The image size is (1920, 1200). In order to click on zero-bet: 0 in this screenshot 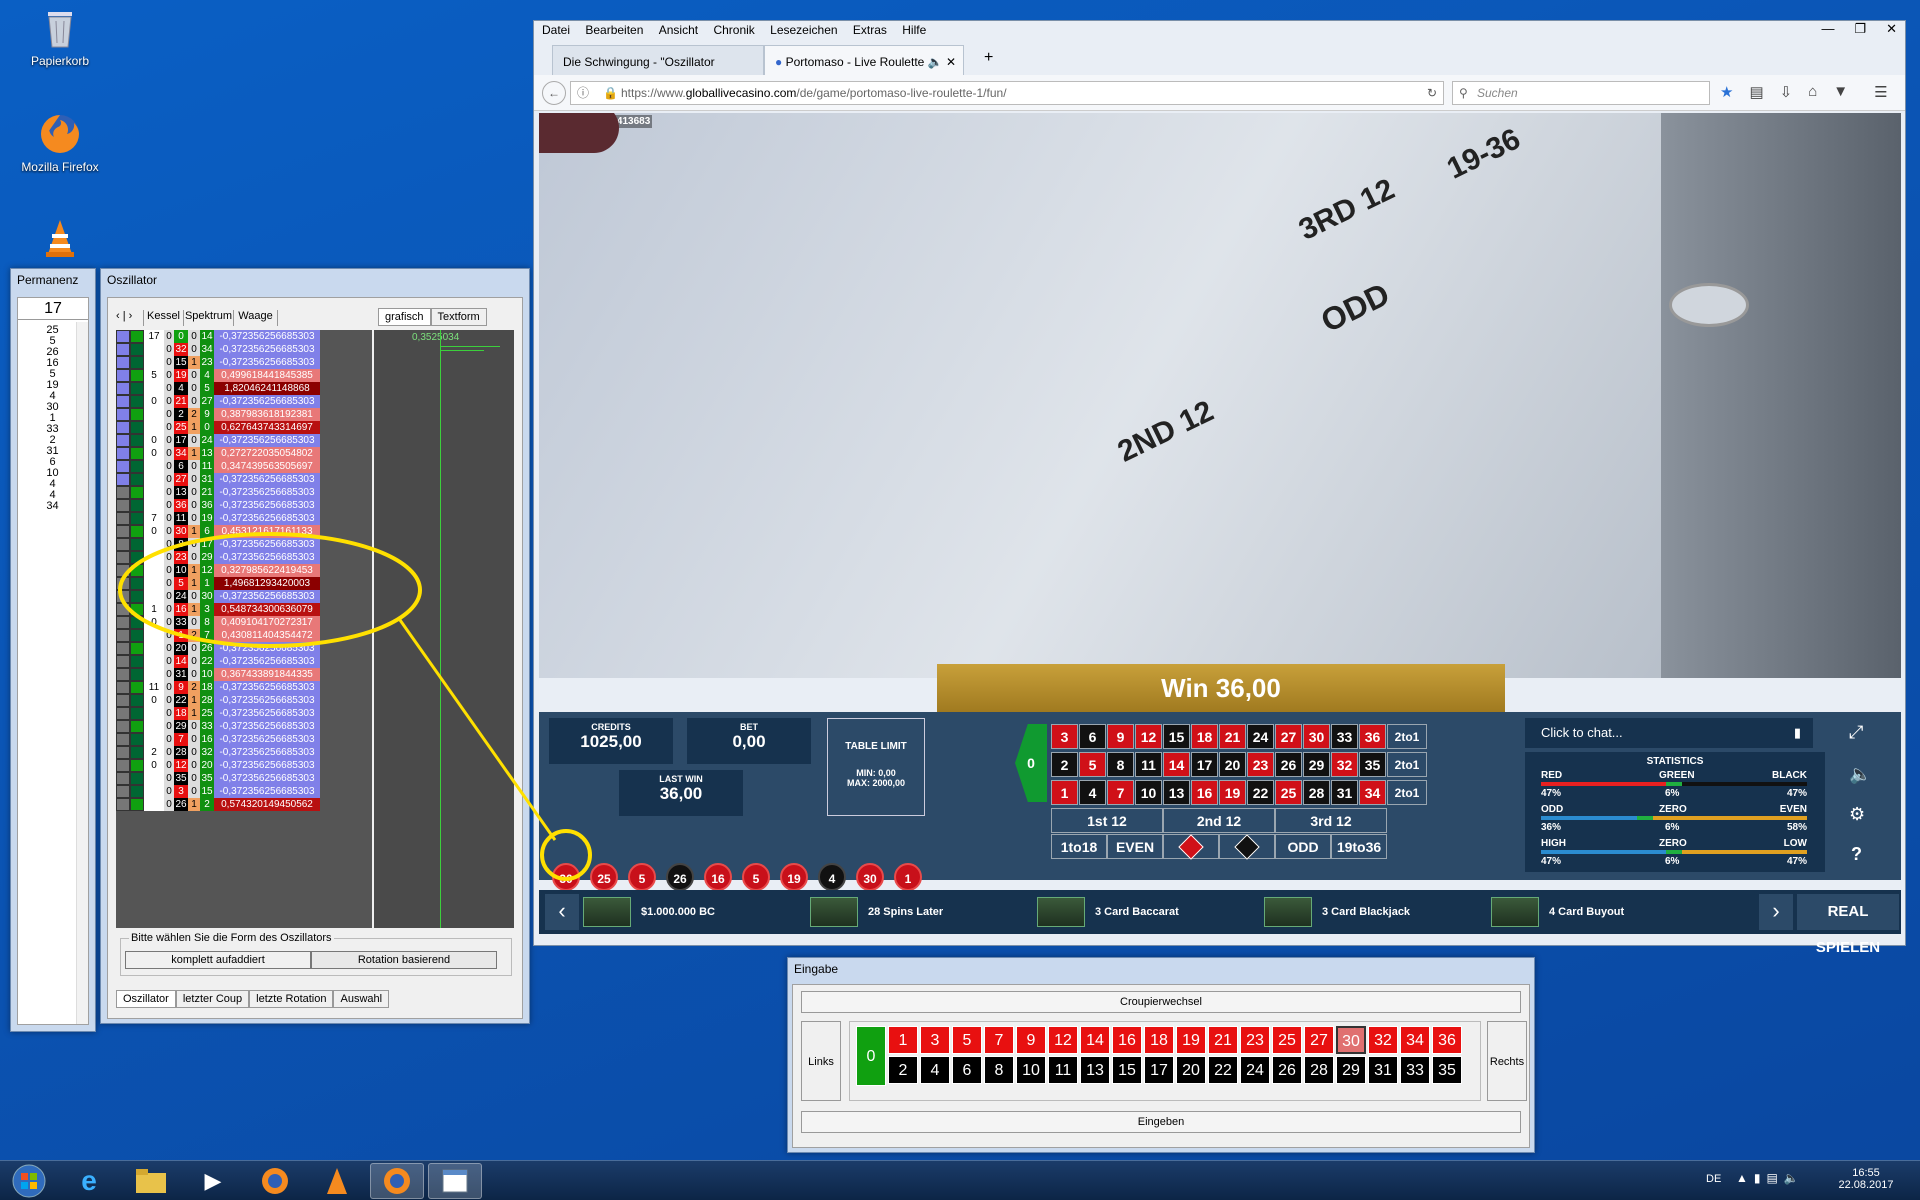, I will do `click(1031, 763)`.